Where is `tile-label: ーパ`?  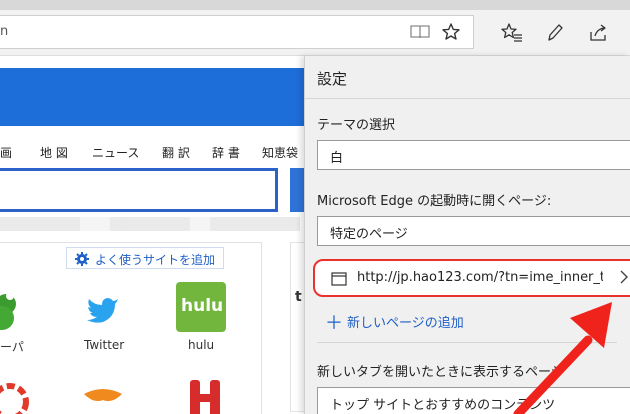
tile-label: ーパ is located at coordinates (12, 347).